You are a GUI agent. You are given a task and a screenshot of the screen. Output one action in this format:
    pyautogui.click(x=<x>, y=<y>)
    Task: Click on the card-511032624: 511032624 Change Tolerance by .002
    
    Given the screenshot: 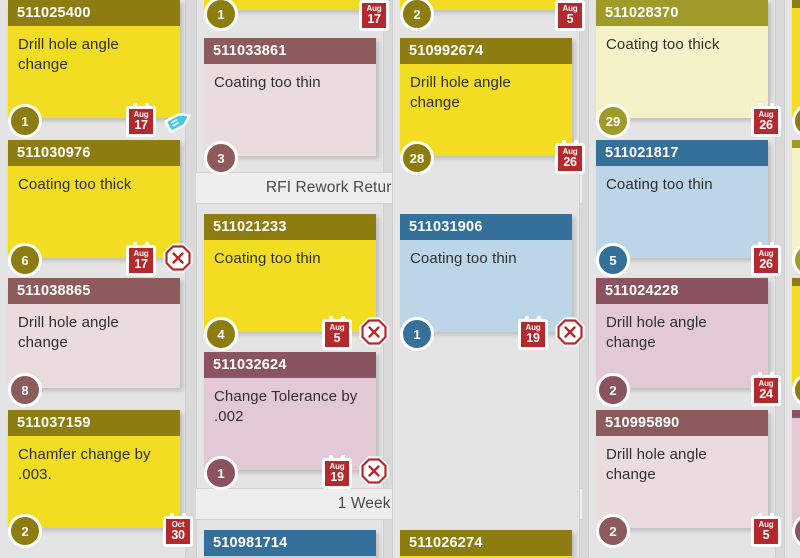 What is the action you would take?
    pyautogui.click(x=290, y=411)
    